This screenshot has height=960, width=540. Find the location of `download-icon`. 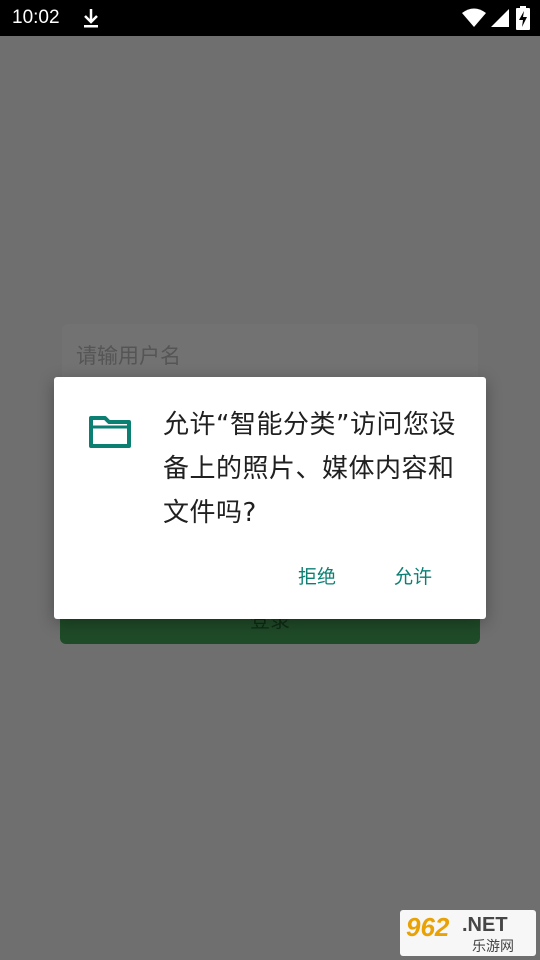

download-icon is located at coordinates (91, 18).